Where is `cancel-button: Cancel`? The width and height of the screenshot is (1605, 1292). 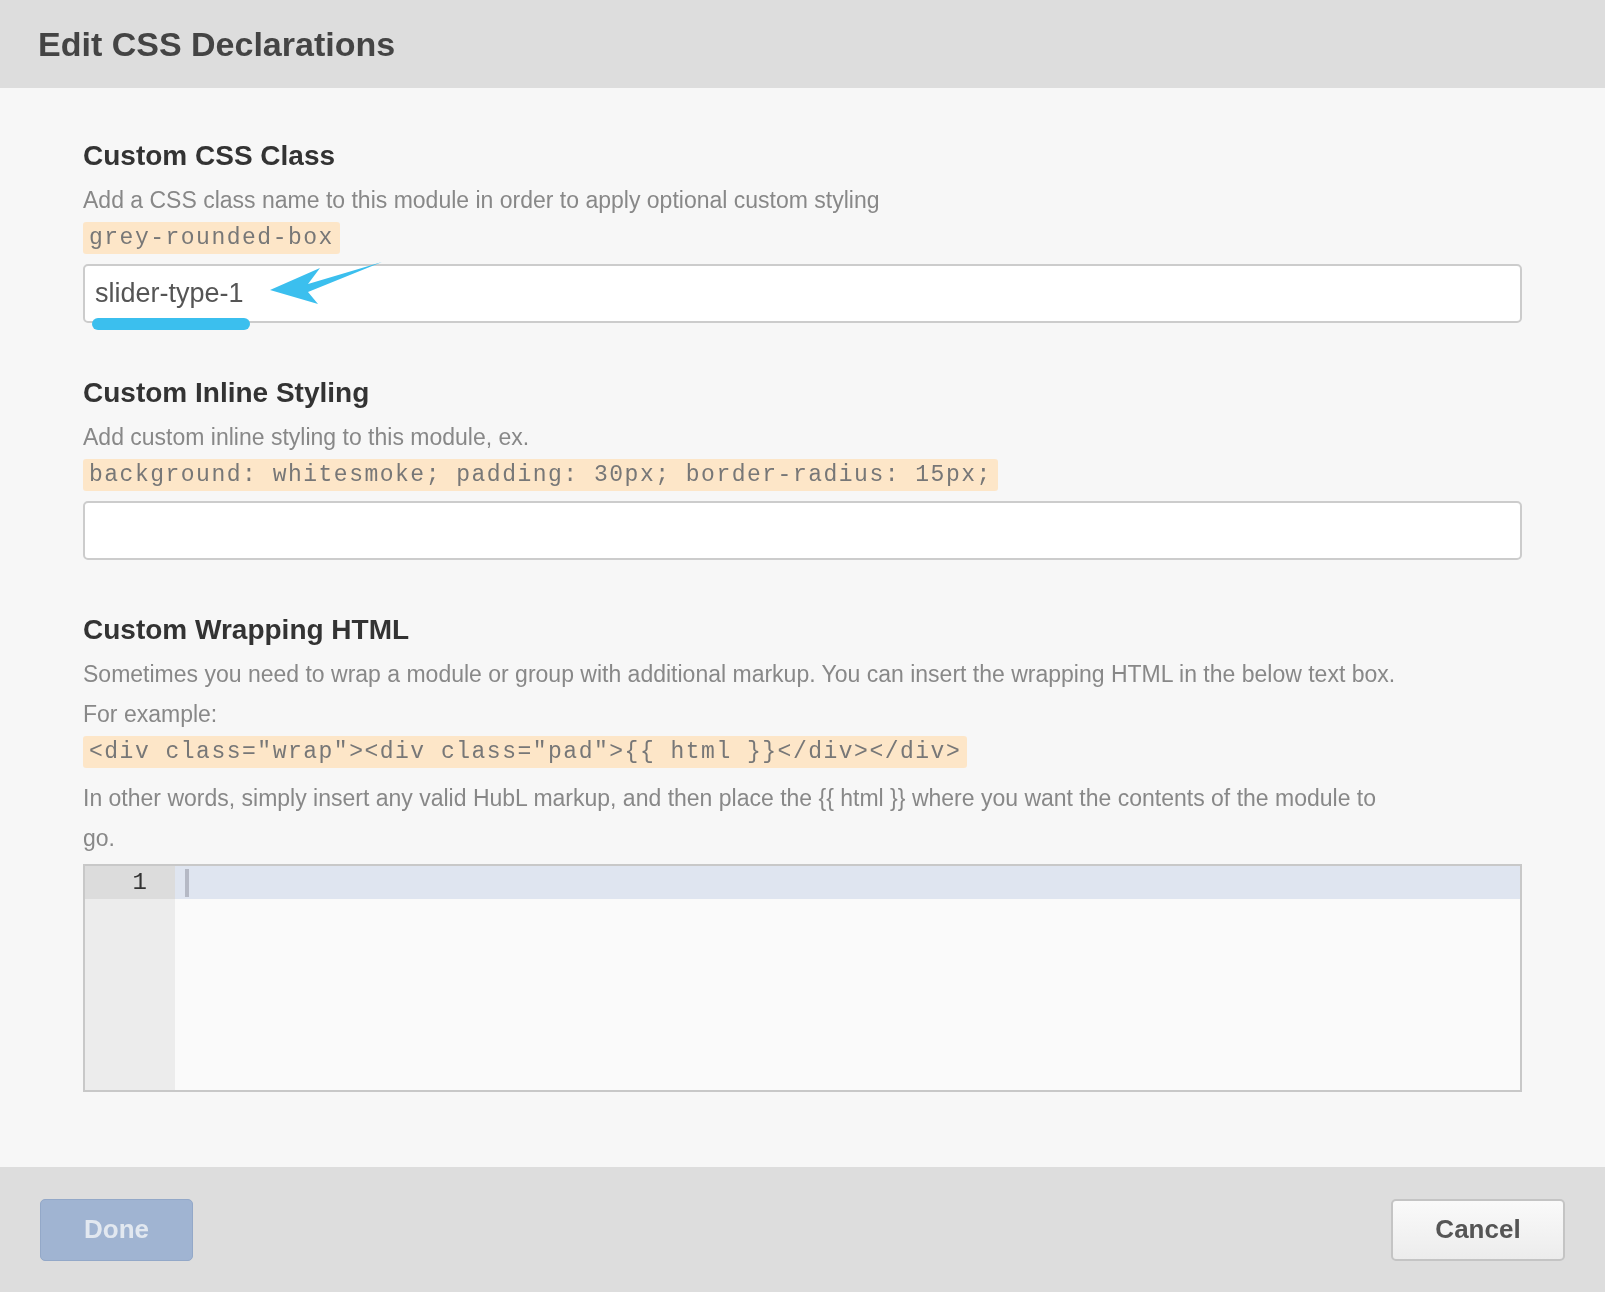 cancel-button: Cancel is located at coordinates (1478, 1229).